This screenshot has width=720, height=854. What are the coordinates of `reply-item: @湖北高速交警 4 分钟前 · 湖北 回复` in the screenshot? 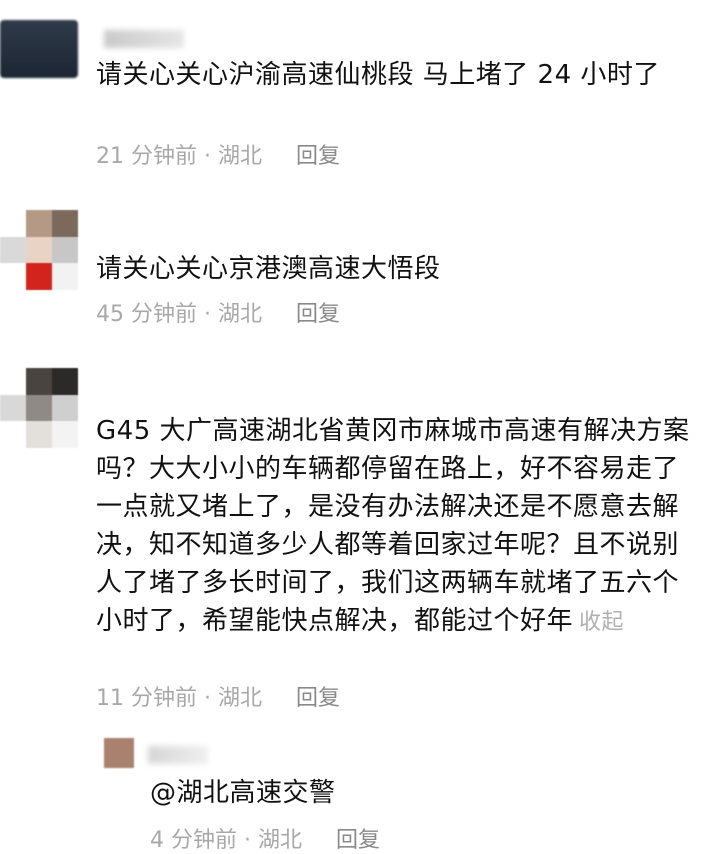 It's located at (360, 791).